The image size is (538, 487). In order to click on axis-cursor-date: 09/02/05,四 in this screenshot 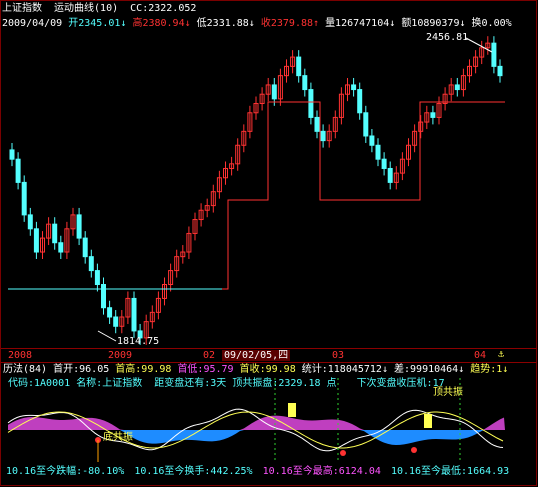, I will do `click(256, 356)`.